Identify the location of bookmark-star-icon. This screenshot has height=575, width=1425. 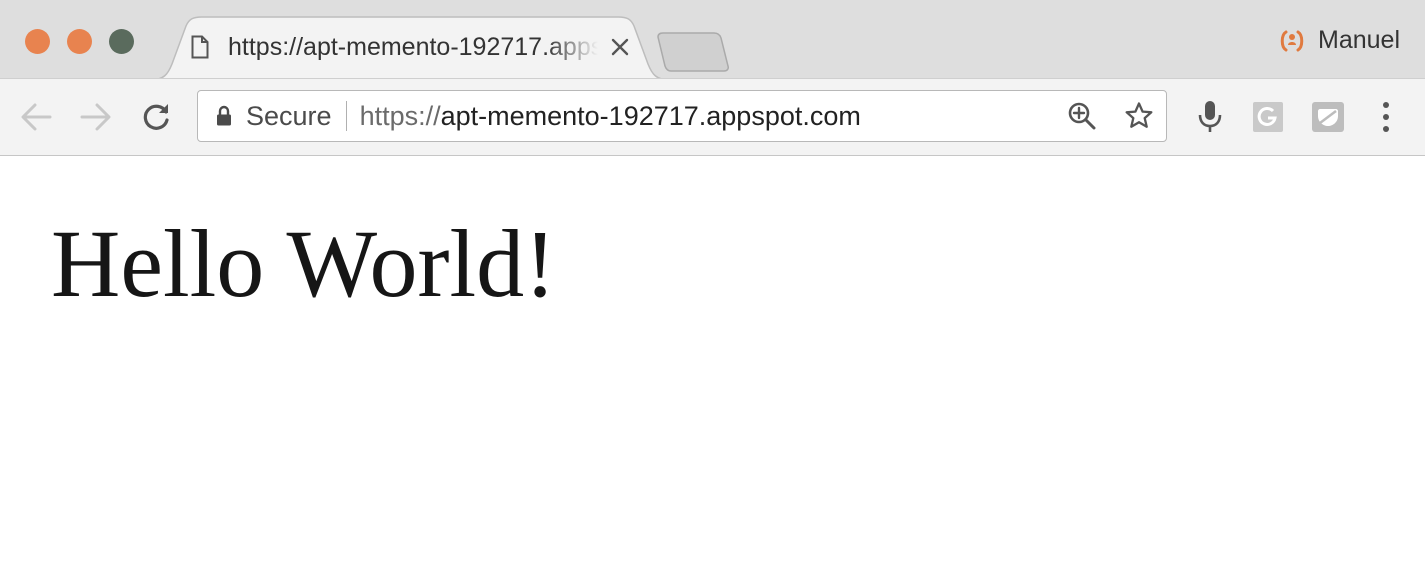
(1139, 116).